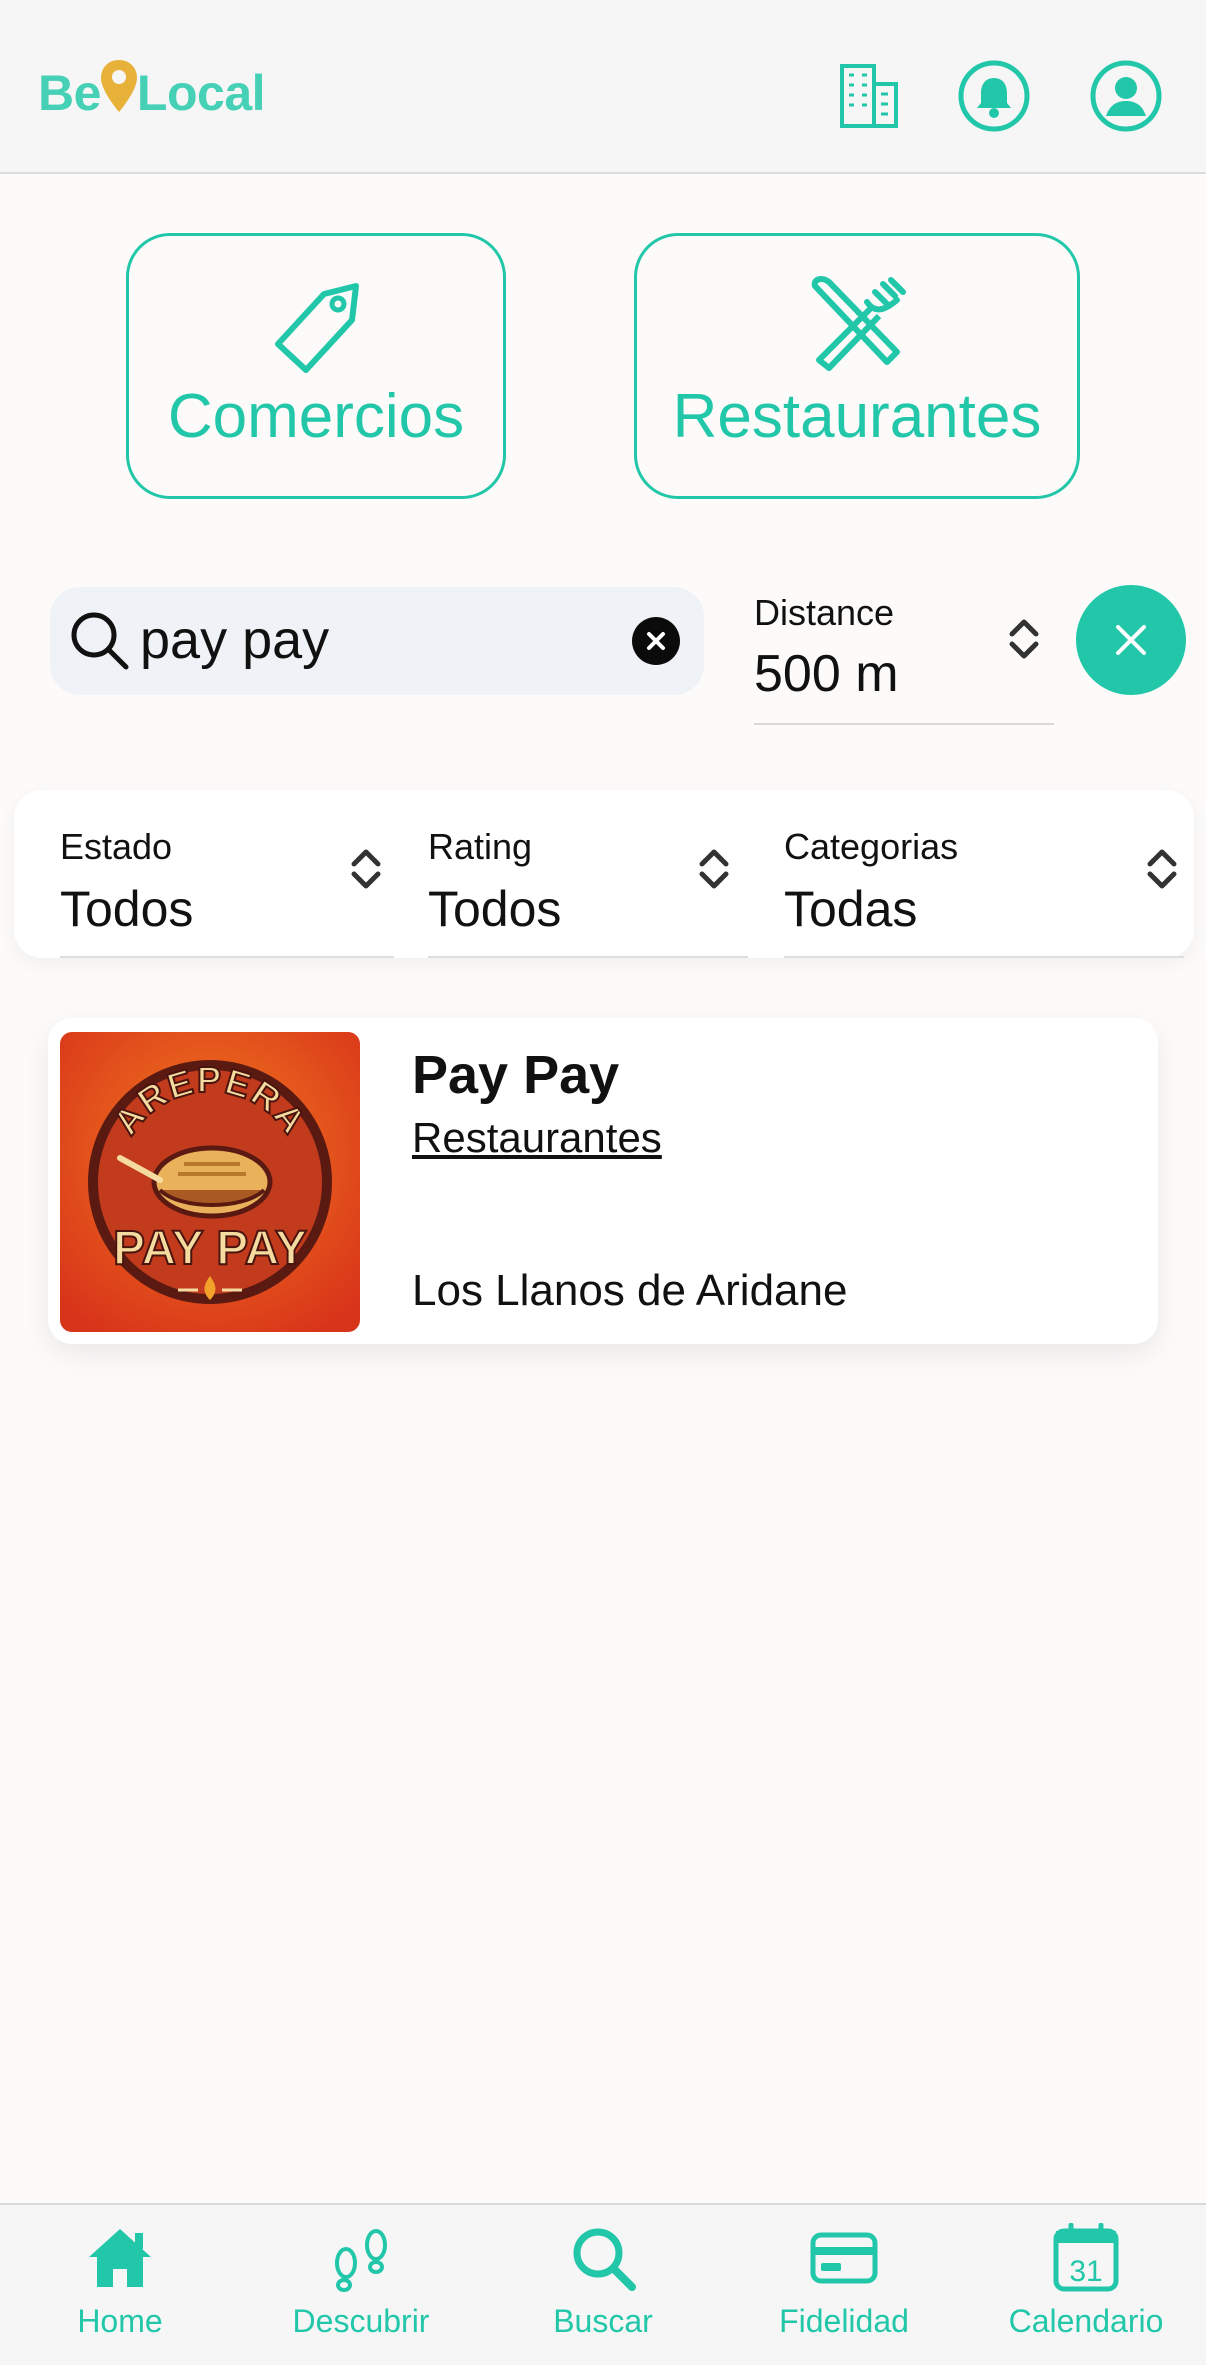 Image resolution: width=1206 pixels, height=2365 pixels. I want to click on calendar-day: 31, so click(1085, 2271).